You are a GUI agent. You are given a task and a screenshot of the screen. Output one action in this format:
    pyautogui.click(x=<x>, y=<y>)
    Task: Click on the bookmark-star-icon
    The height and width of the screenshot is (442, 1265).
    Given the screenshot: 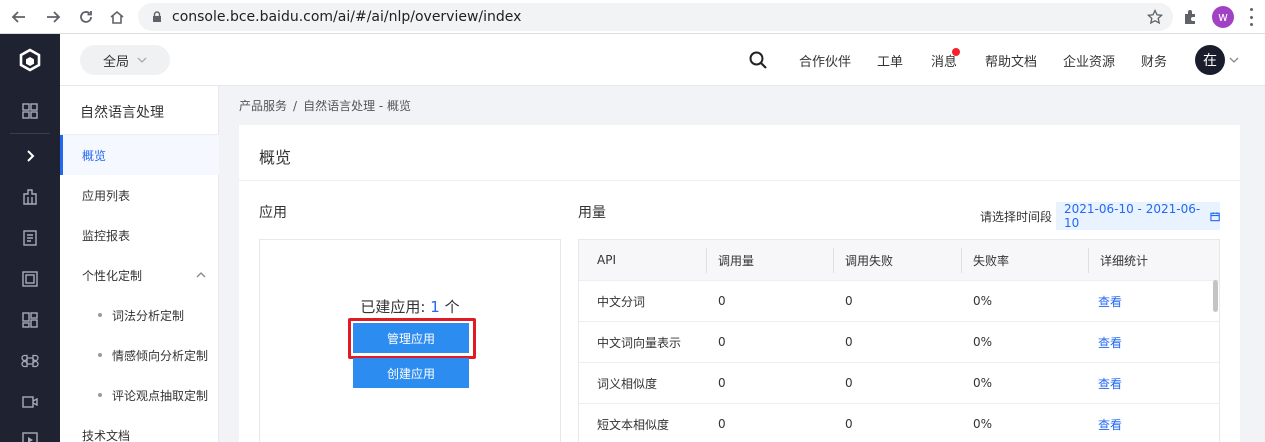 What is the action you would take?
    pyautogui.click(x=1155, y=17)
    